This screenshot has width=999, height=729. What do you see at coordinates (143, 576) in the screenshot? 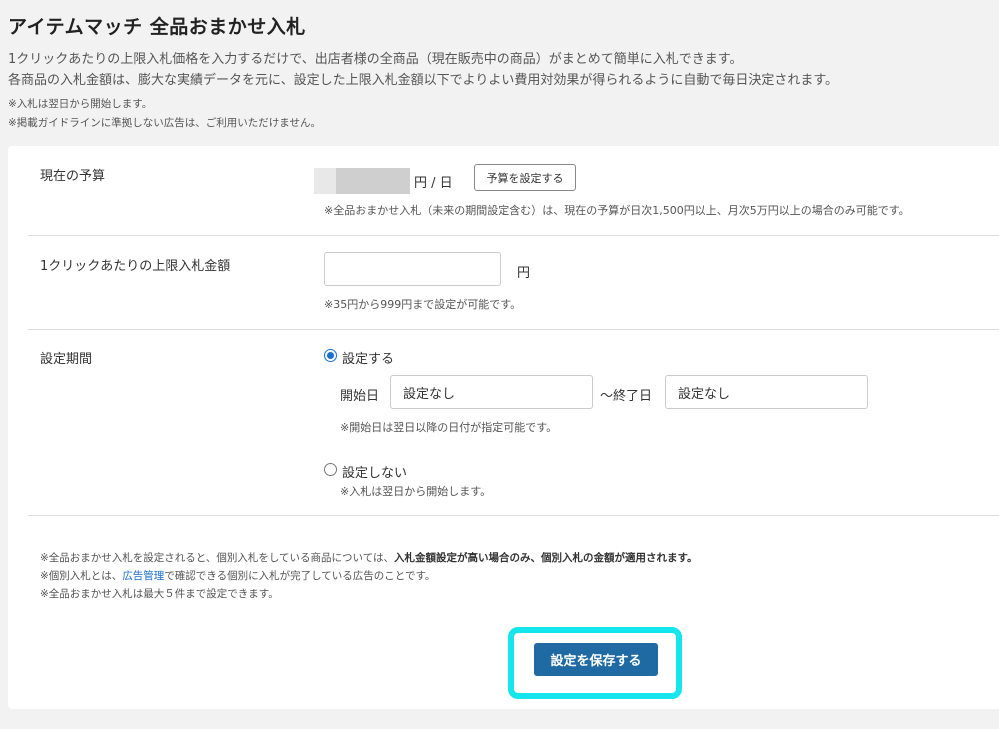
I see `ad-management-link: 広告管理` at bounding box center [143, 576].